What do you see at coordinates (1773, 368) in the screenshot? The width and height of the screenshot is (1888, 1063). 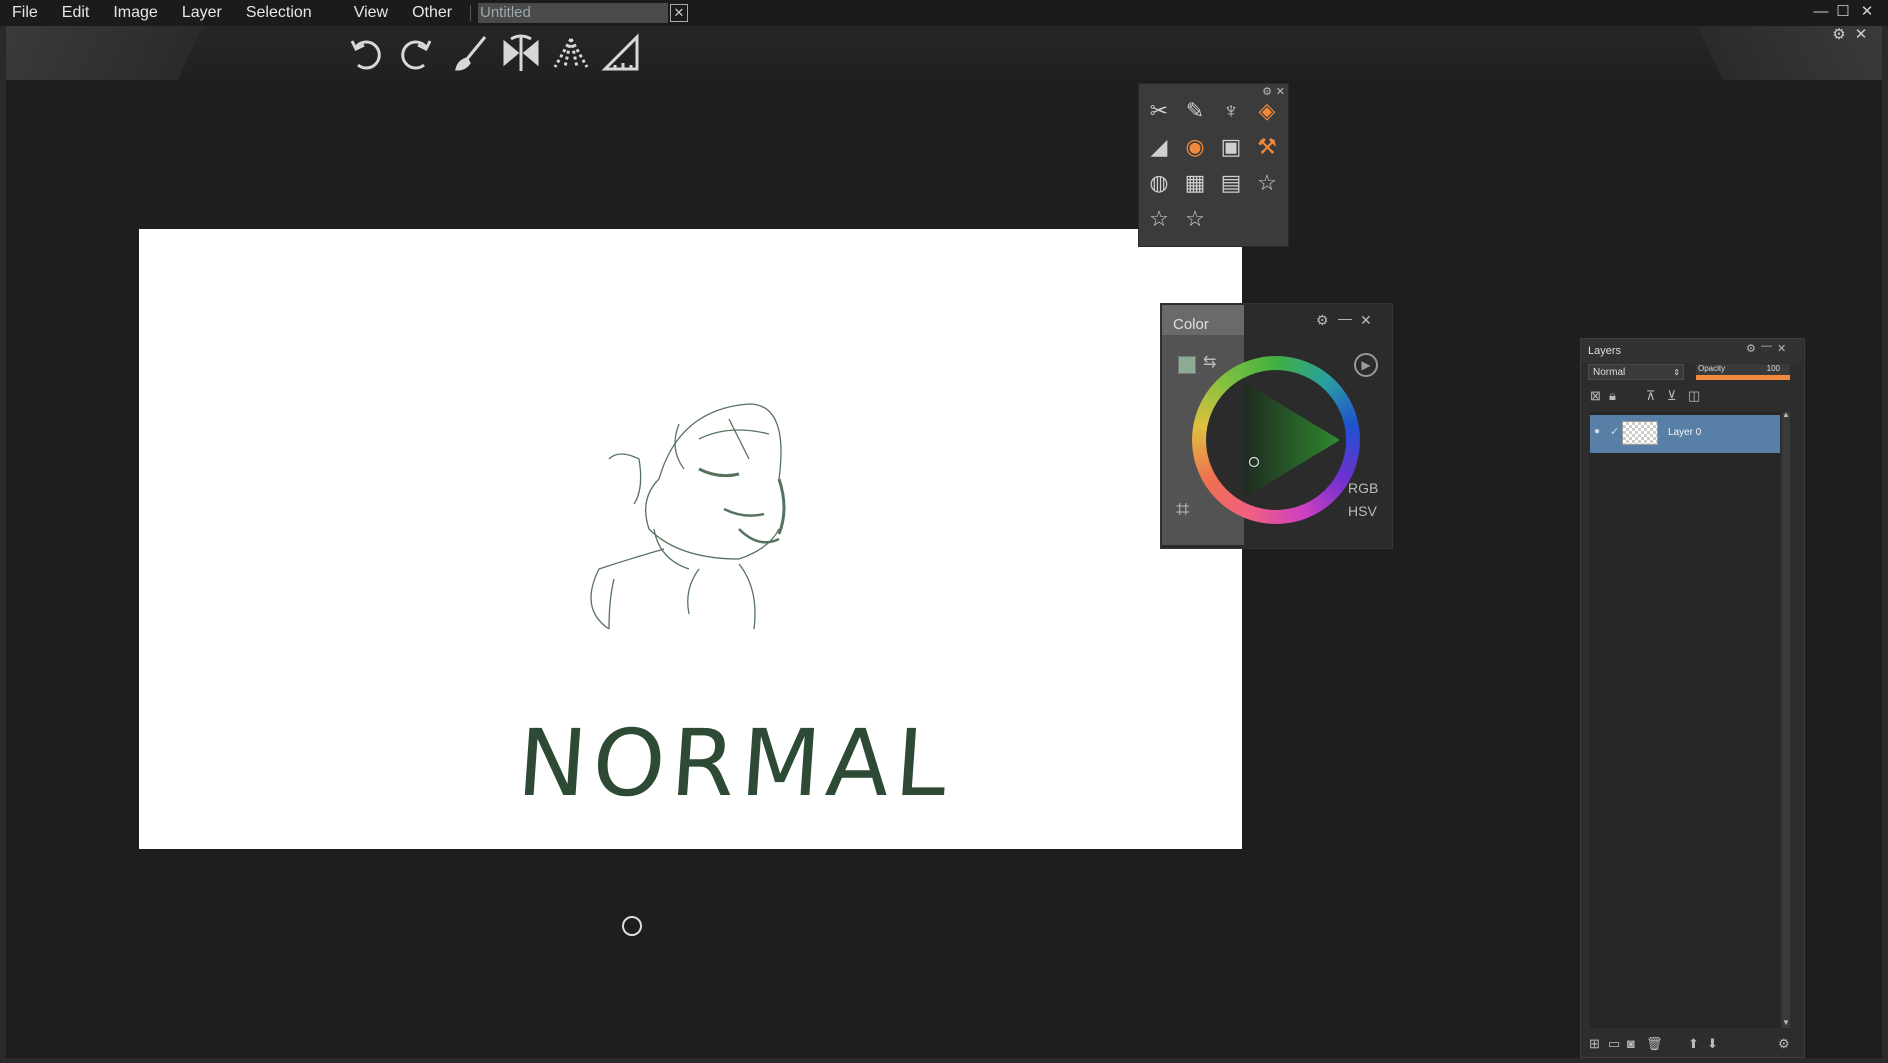 I see `opacity-value: 100` at bounding box center [1773, 368].